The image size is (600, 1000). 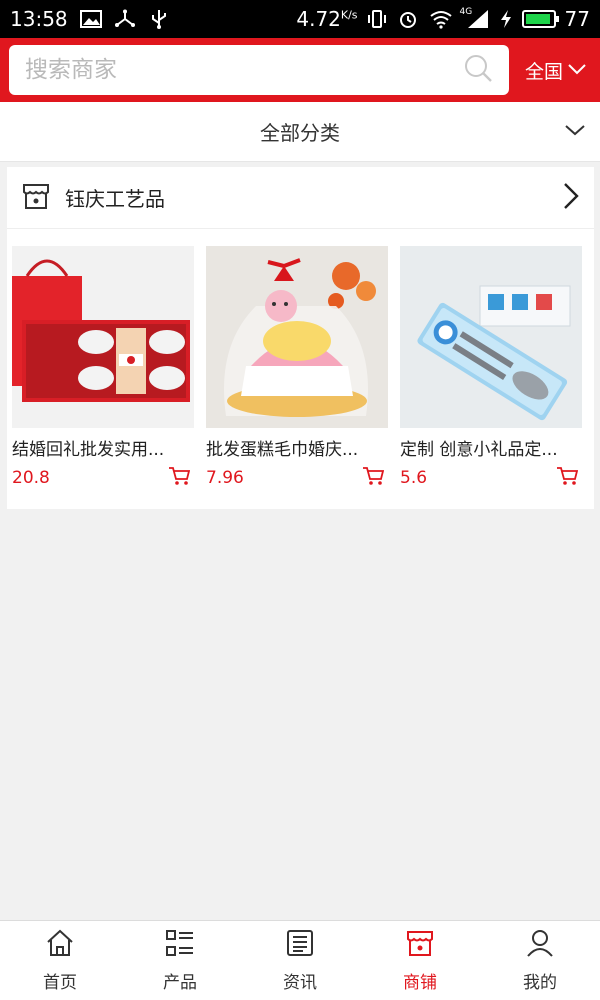 I want to click on product-card: 定制 创意小礼品定... 5.6, so click(x=491, y=368).